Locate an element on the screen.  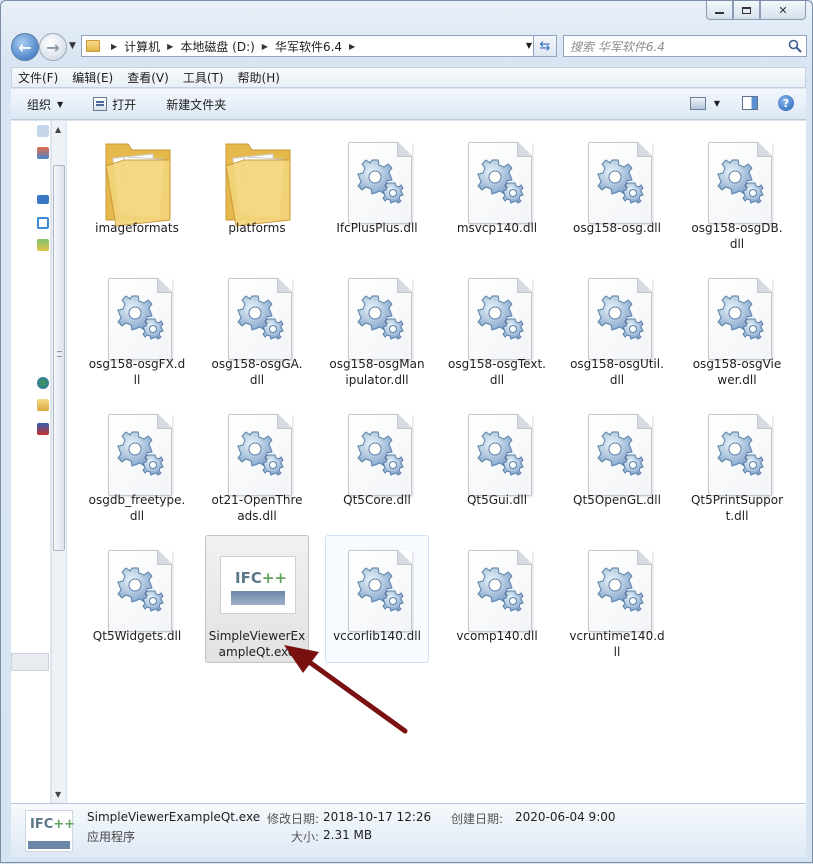
file-item: osg158-osgText.dll is located at coordinates (497, 327).